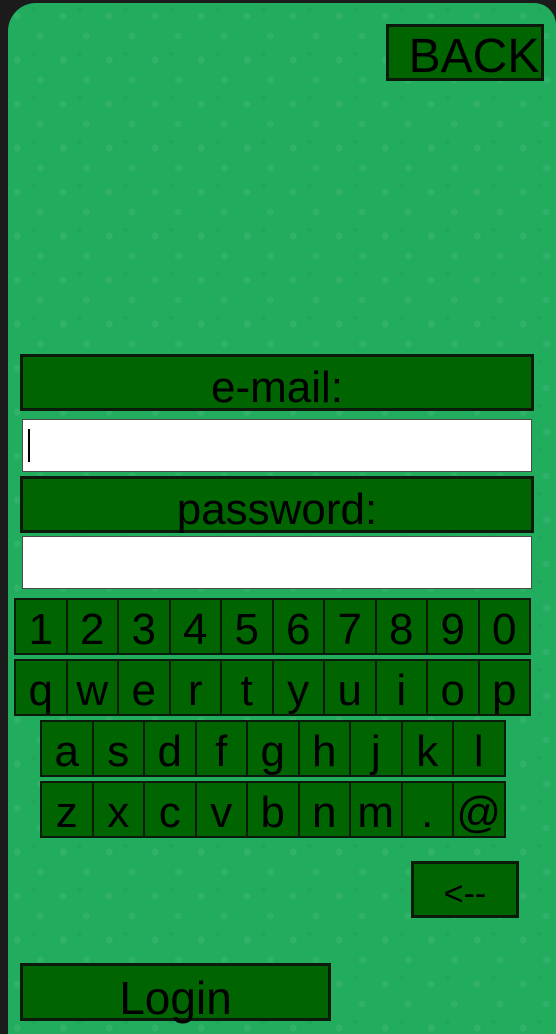 The image size is (556, 1034). I want to click on key-d: d, so click(170, 748).